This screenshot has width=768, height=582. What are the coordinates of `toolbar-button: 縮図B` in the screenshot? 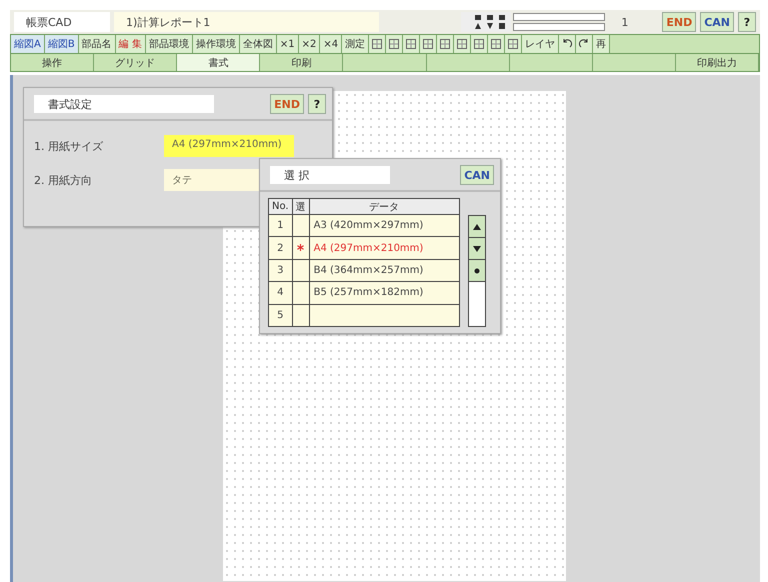 It's located at (61, 44).